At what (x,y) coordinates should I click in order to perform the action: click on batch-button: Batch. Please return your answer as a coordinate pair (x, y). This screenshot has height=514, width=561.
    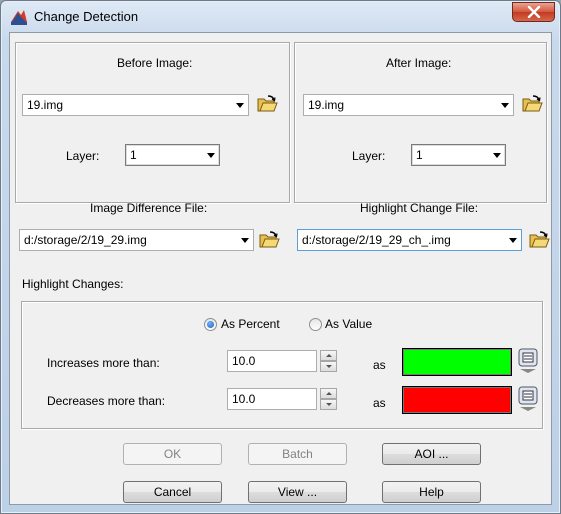
    Looking at the image, I should click on (297, 454).